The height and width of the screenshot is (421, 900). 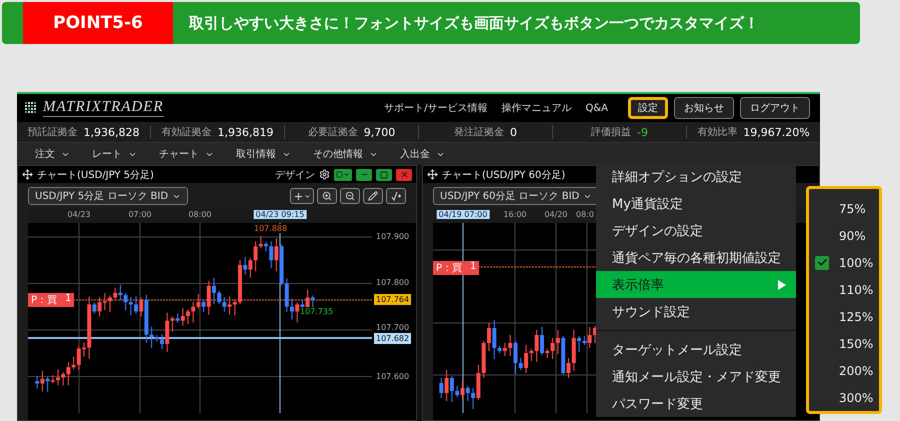 What do you see at coordinates (422, 154) in the screenshot?
I see `menu-item: 入出金` at bounding box center [422, 154].